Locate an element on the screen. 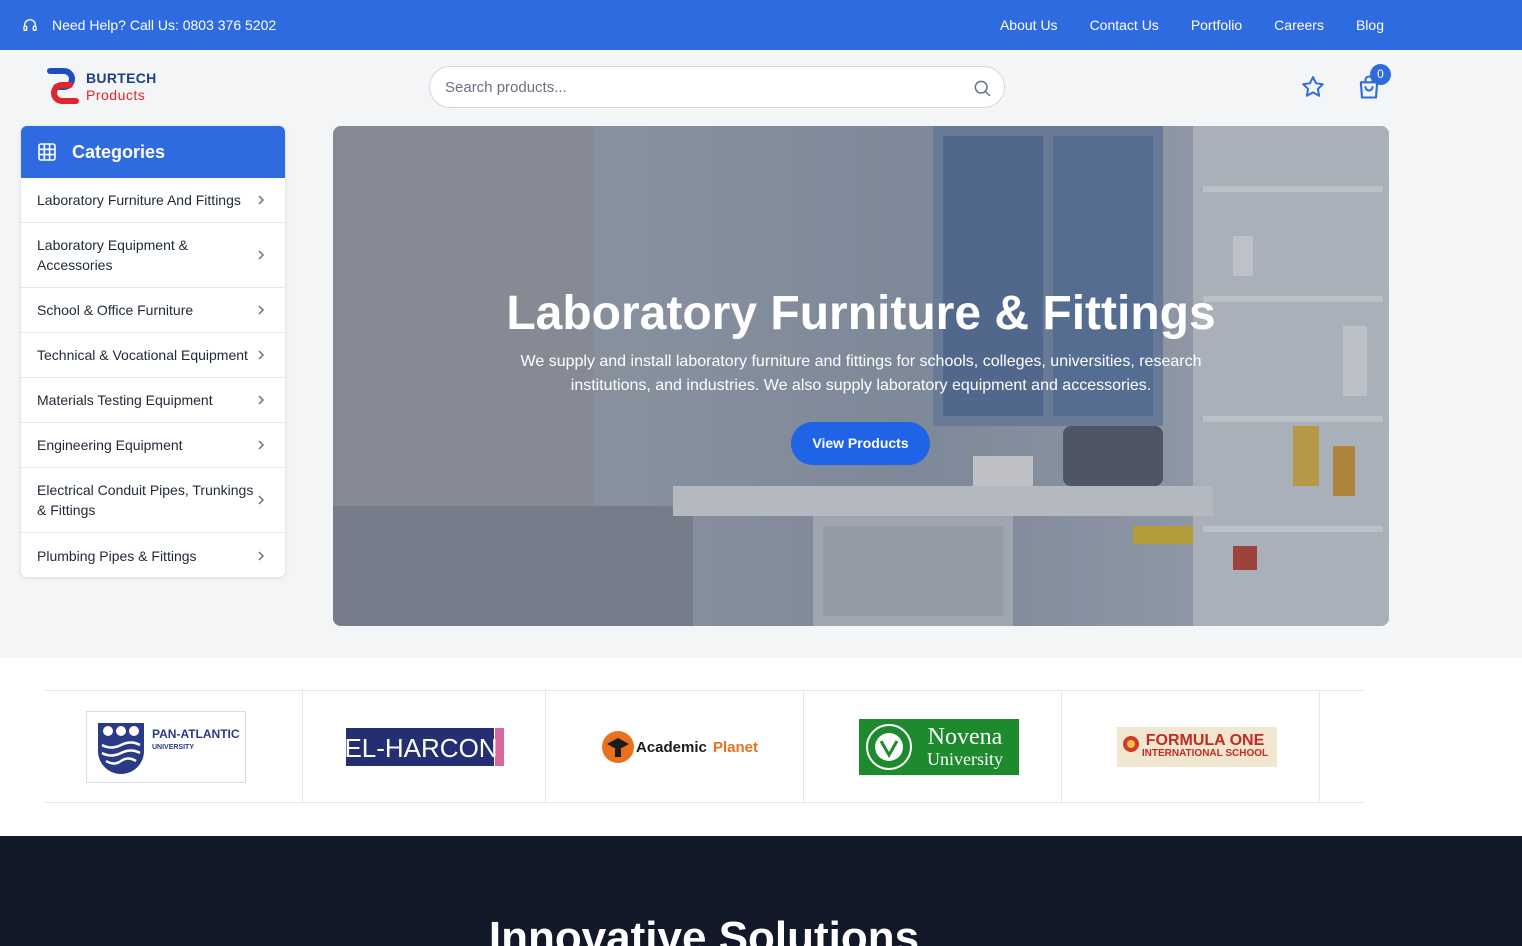 The height and width of the screenshot is (946, 1522). logo-line-1: BURTECH is located at coordinates (121, 77).